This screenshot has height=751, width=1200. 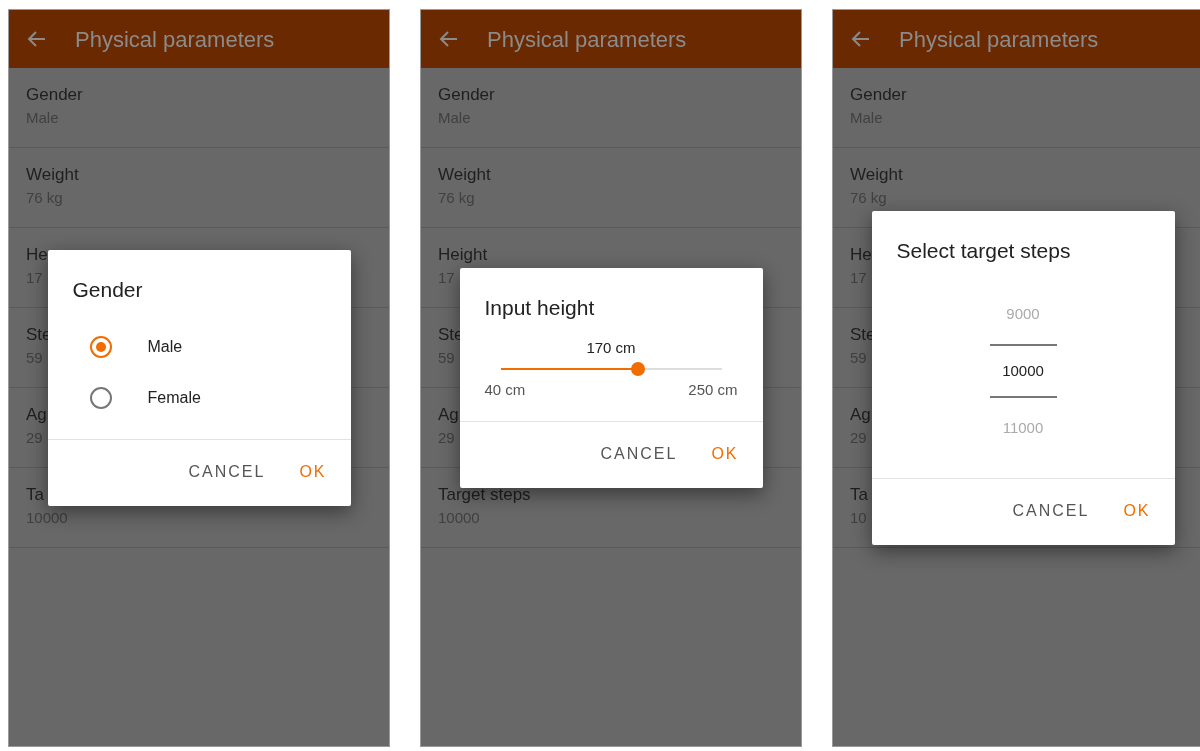 I want to click on row-label: Target steps, so click(x=484, y=495).